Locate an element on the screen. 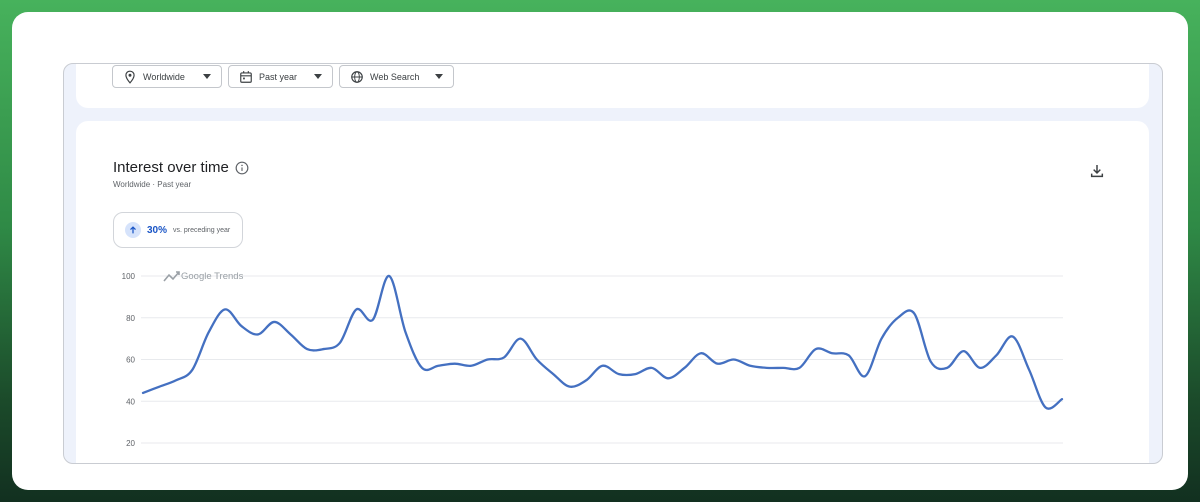  search-type-label: Web Search is located at coordinates (395, 76).